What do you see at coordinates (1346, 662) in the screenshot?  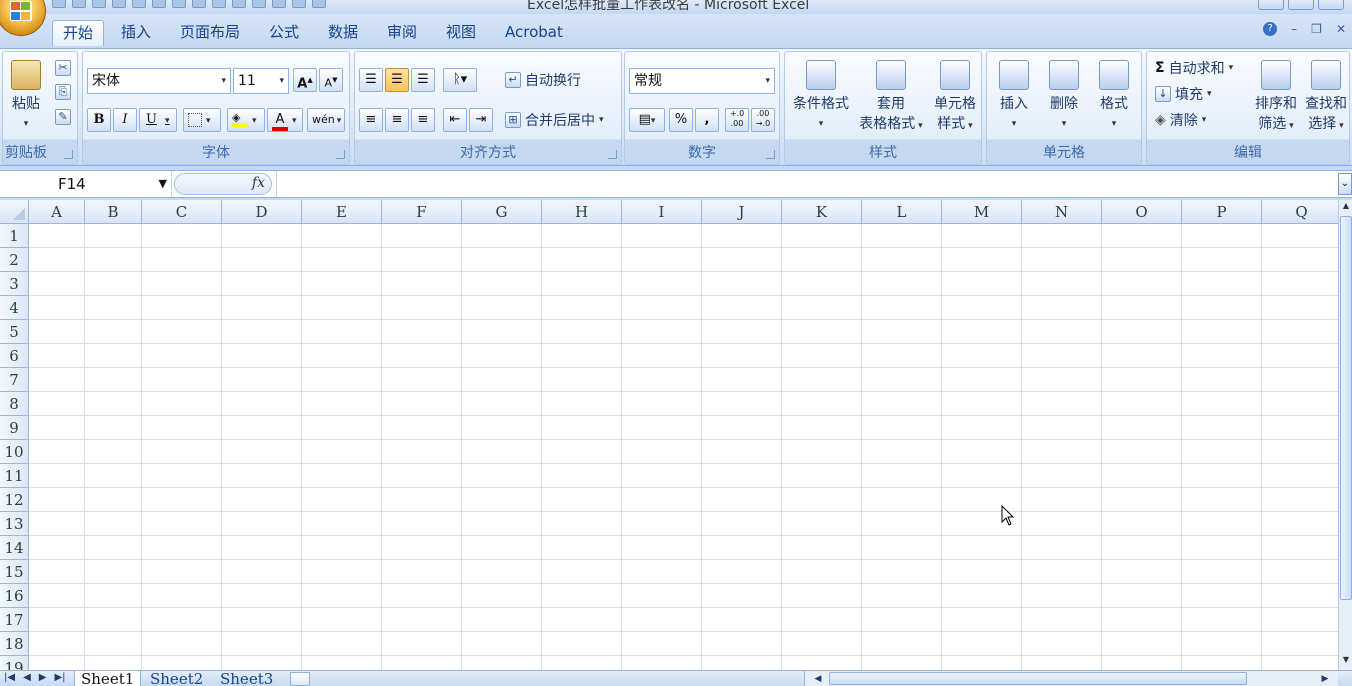 I see `scroll-down-icon: ▼` at bounding box center [1346, 662].